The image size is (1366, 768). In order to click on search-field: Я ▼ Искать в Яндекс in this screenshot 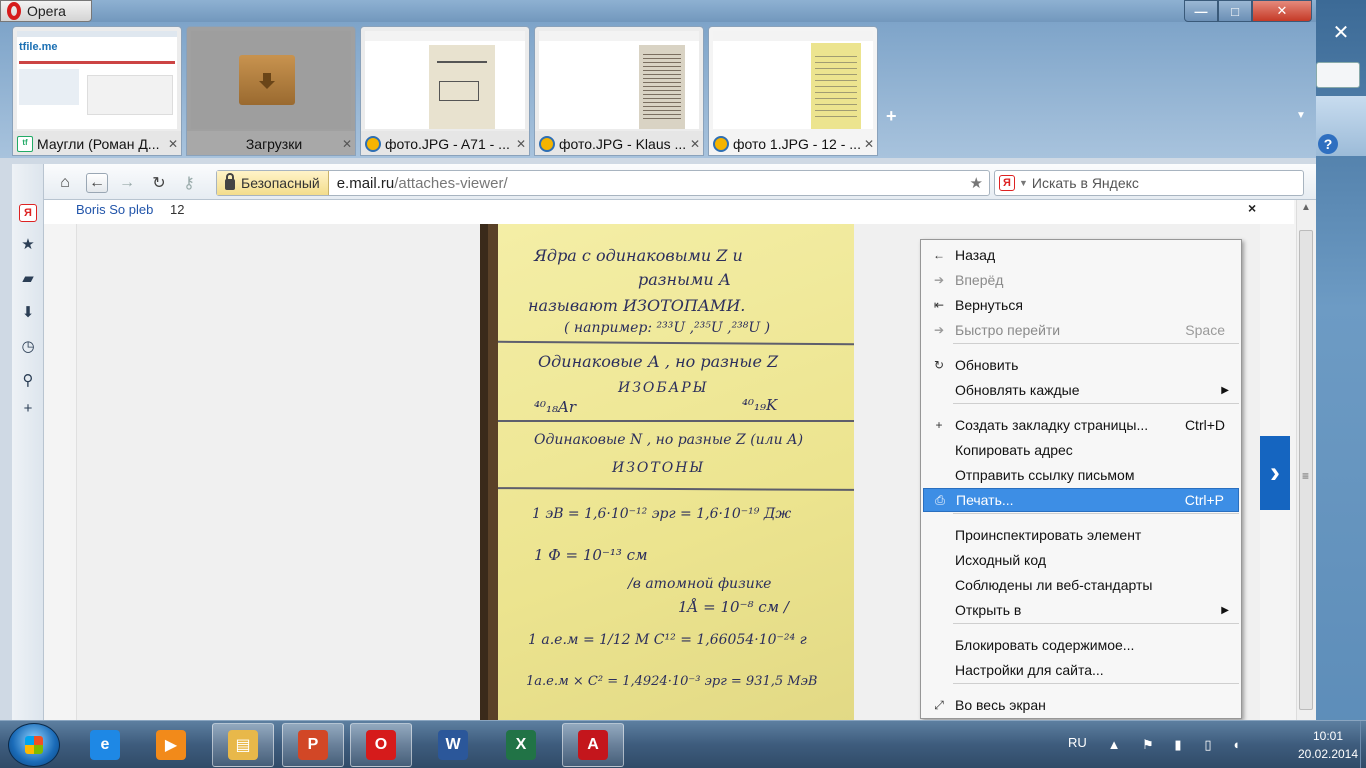, I will do `click(1149, 183)`.